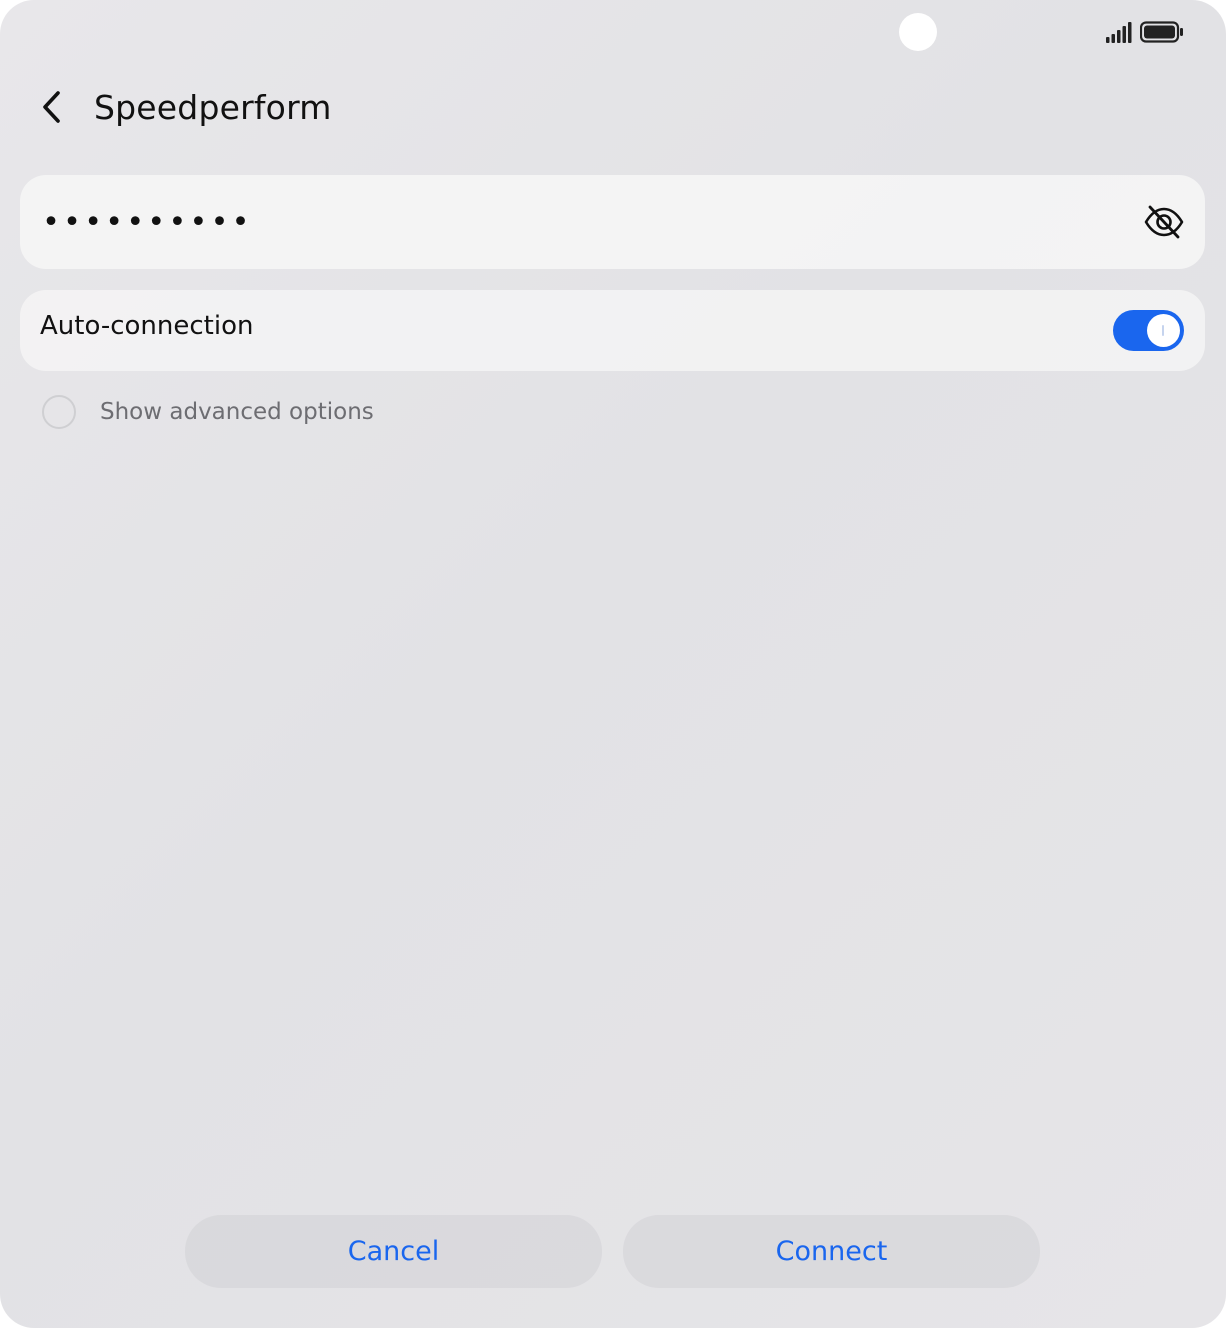 The image size is (1226, 1328). I want to click on advanced-options-checkbox, so click(59, 412).